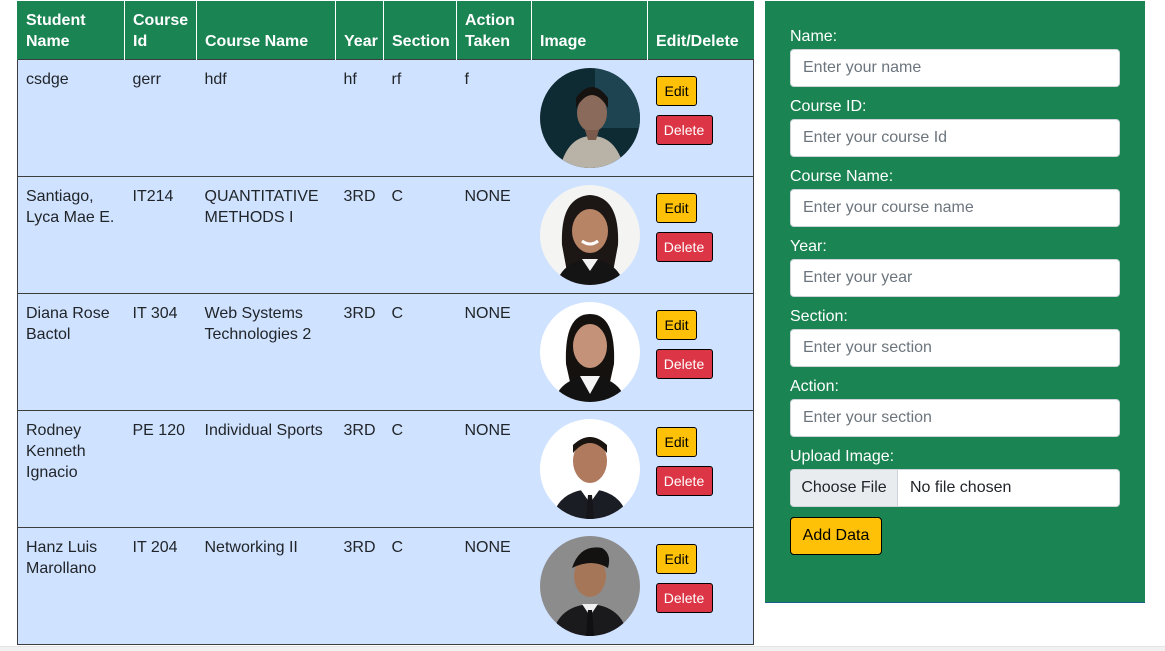  Describe the element at coordinates (71, 117) in the screenshot. I see `cell-student-name: csdge` at that location.